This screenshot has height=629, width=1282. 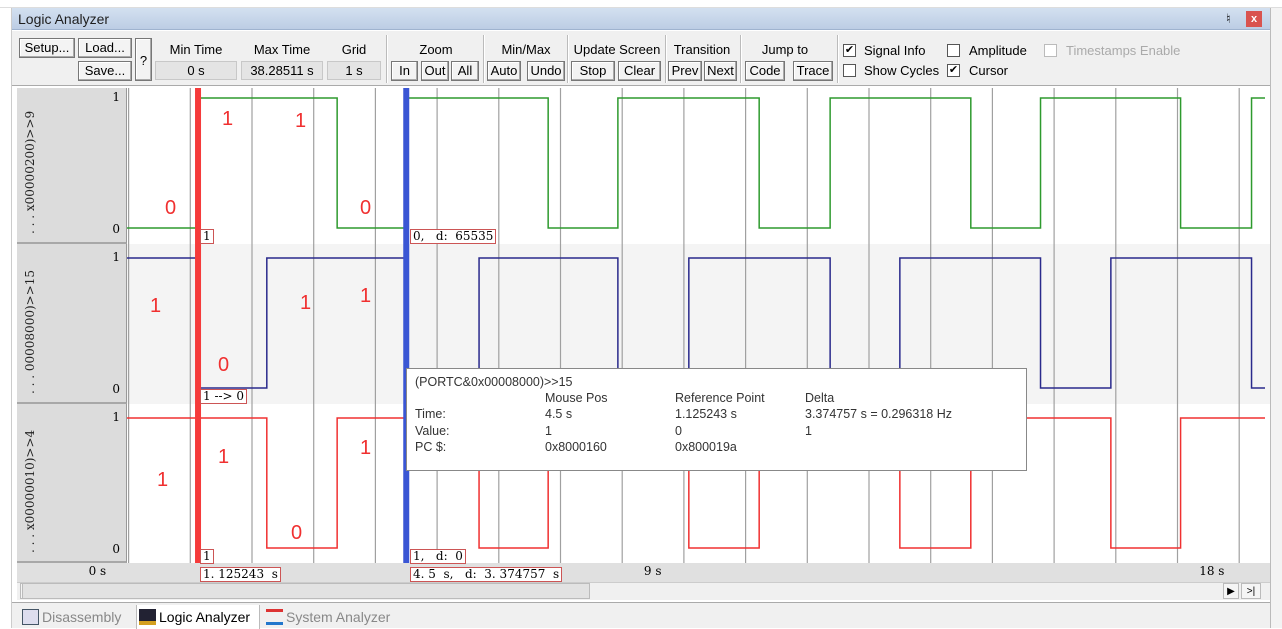 I want to click on ref-cursor-value-bit15: 1 --> 0, so click(x=224, y=396).